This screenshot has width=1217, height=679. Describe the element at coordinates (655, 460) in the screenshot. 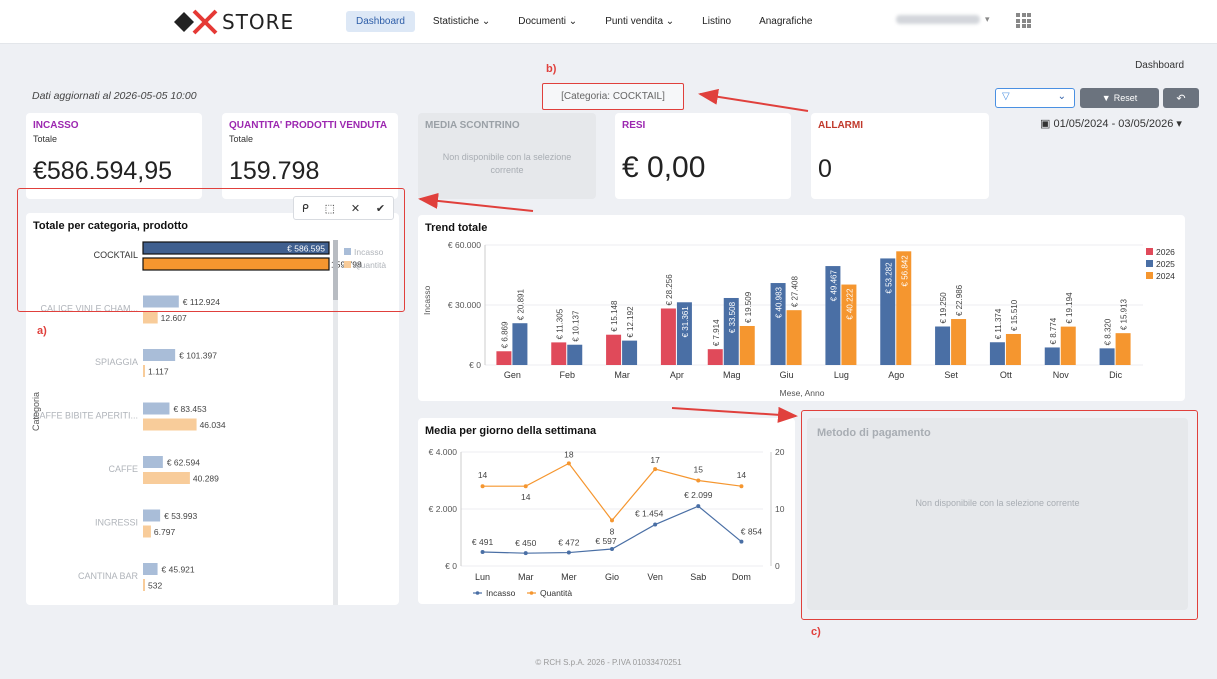

I see `data-label: 17` at that location.